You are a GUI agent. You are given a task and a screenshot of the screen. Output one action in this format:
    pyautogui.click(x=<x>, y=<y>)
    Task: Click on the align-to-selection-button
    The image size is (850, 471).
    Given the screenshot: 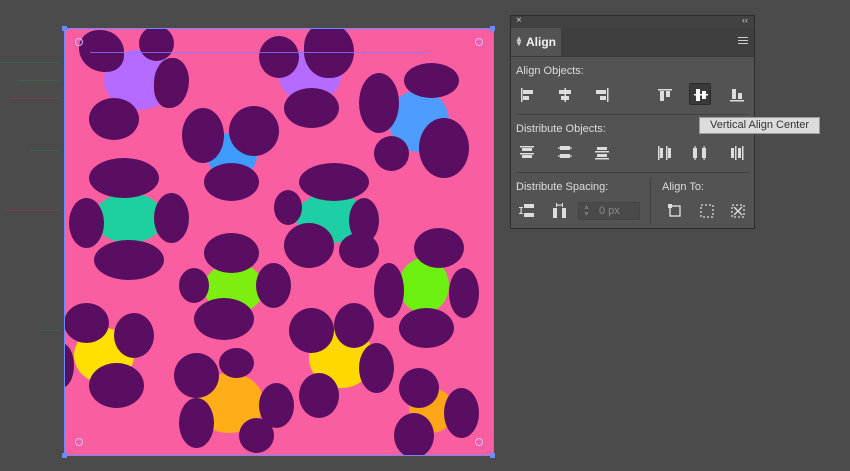 What is the action you would take?
    pyautogui.click(x=707, y=211)
    